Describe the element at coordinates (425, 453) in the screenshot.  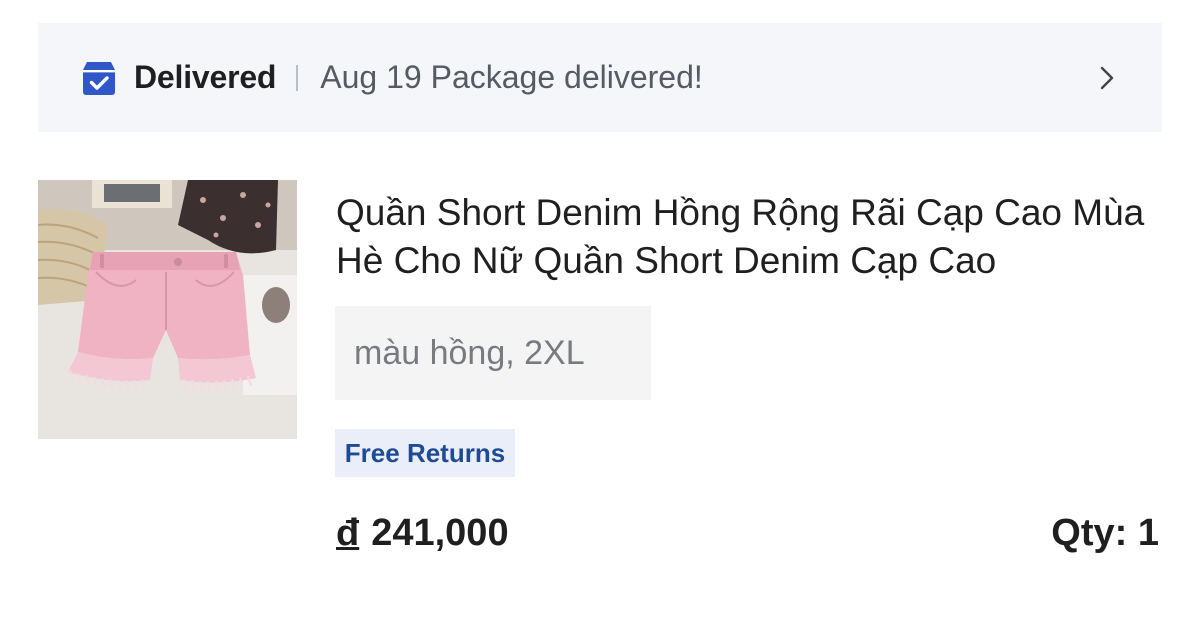
I see `free-returns-badge: Free Returns` at that location.